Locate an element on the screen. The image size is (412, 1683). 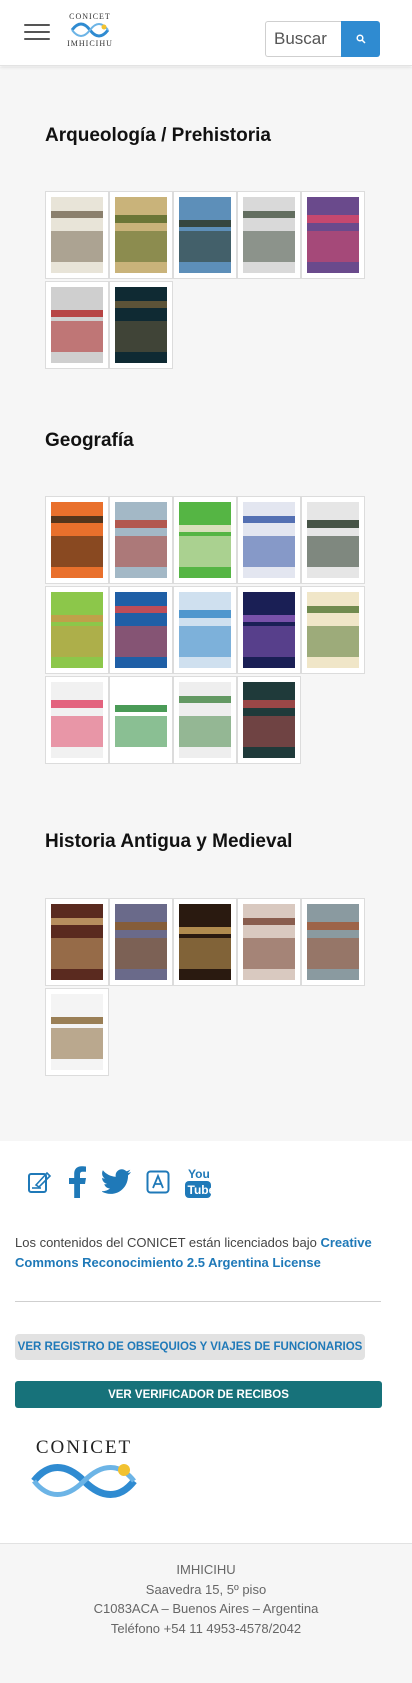
svg-text: You is located at coordinates (199, 1174).